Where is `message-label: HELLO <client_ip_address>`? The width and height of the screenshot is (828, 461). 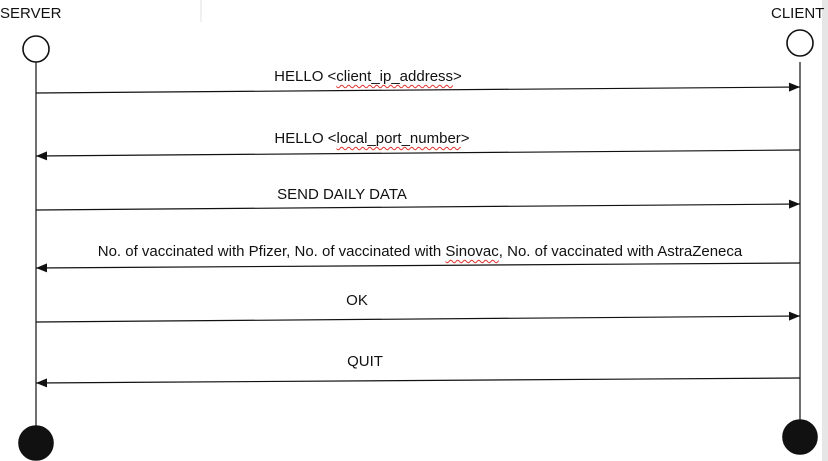 message-label: HELLO <client_ip_address> is located at coordinates (368, 77).